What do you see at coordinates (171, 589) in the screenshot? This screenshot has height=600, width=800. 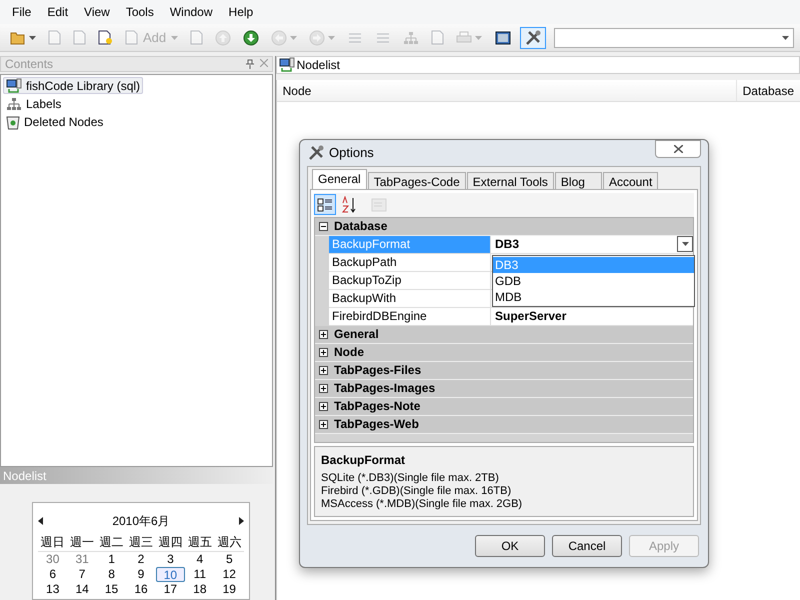 I see `calendar-day: 17` at bounding box center [171, 589].